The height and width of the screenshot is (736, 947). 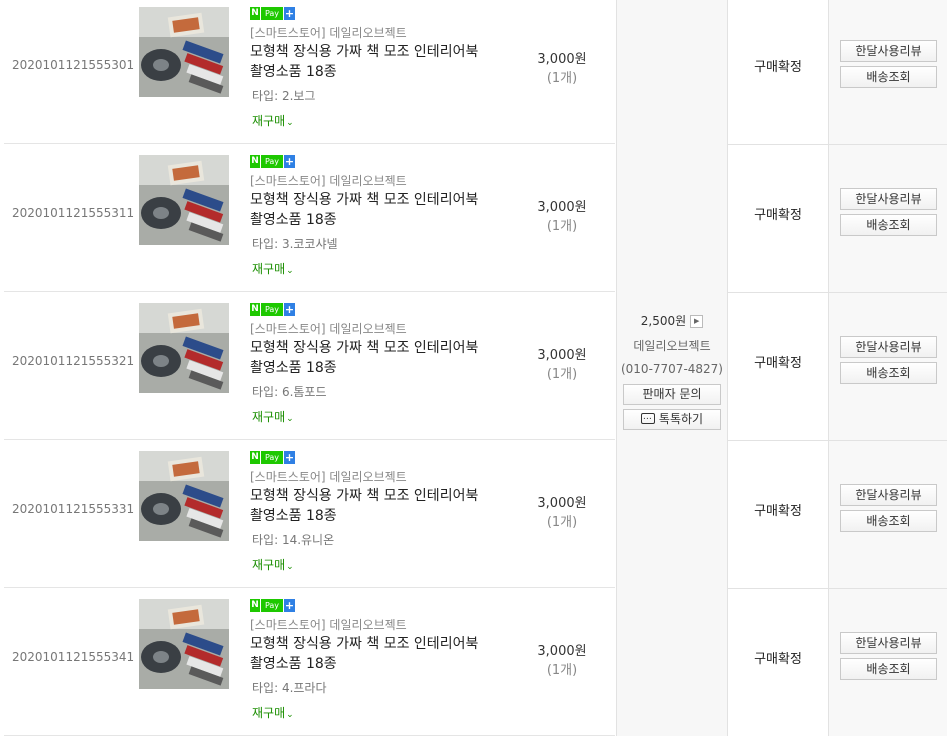 What do you see at coordinates (672, 346) in the screenshot?
I see `seller-name: 데일리오브젝트` at bounding box center [672, 346].